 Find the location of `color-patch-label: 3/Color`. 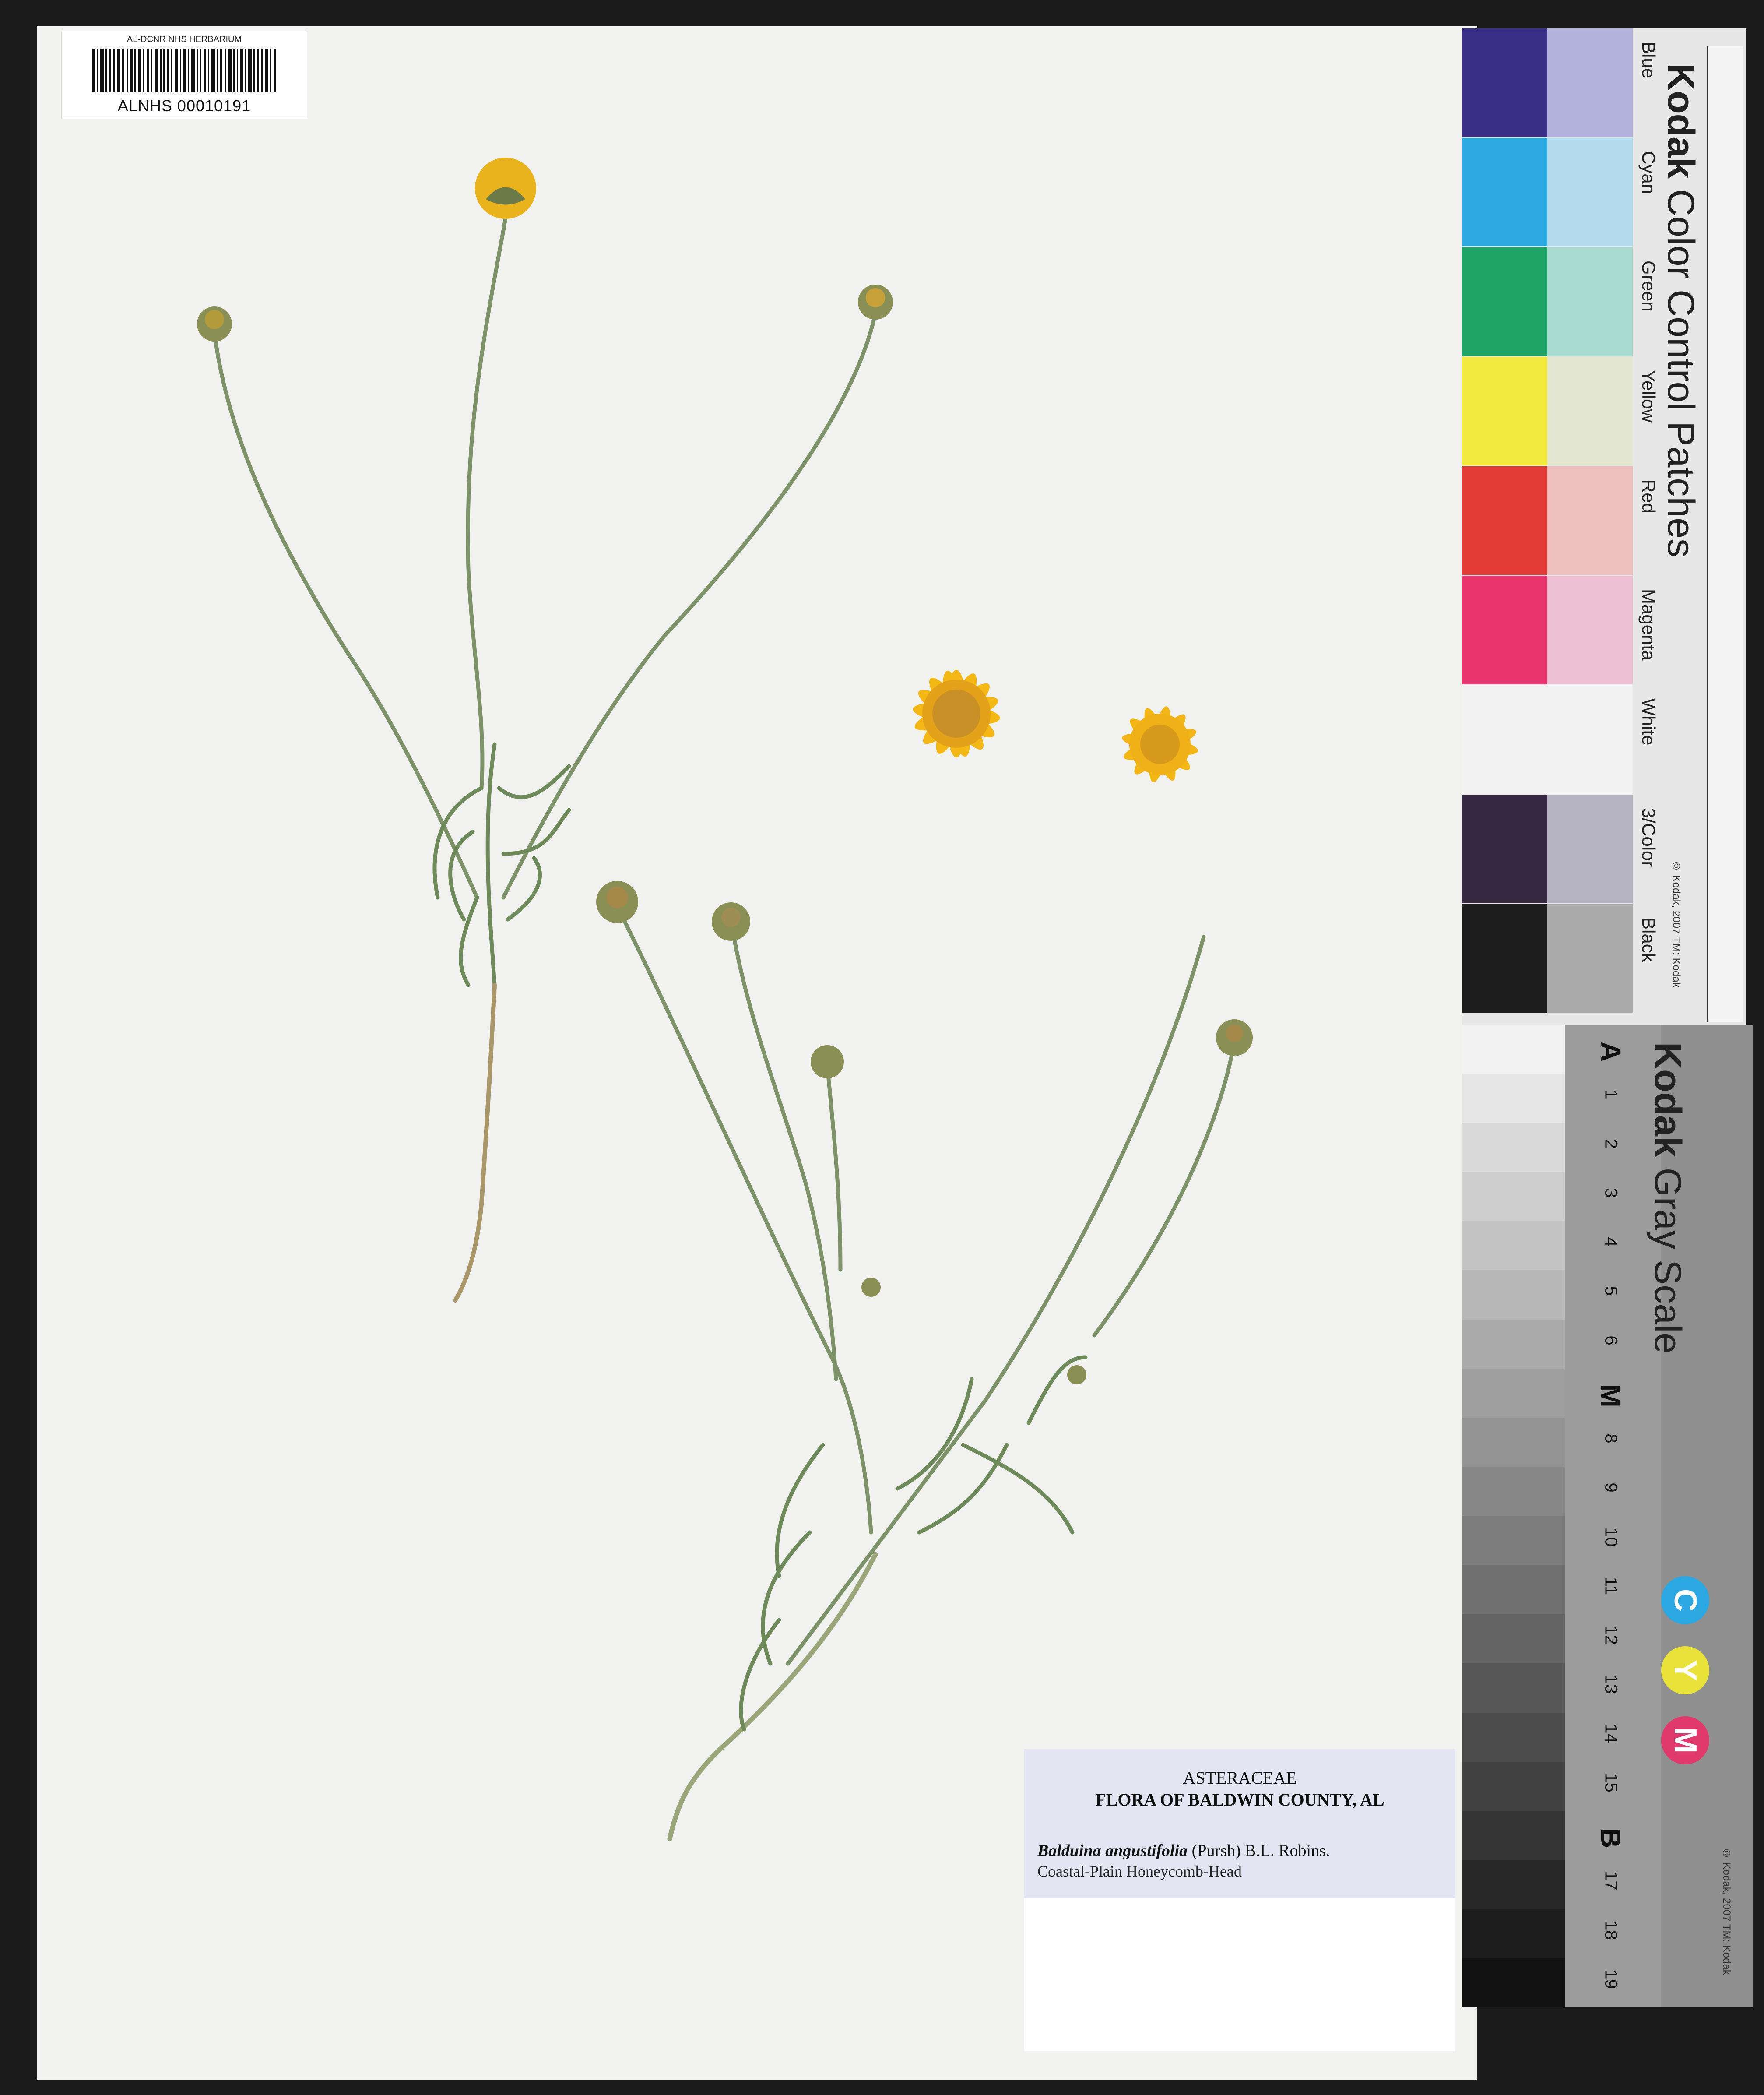

color-patch-label: 3/Color is located at coordinates (1649, 837).